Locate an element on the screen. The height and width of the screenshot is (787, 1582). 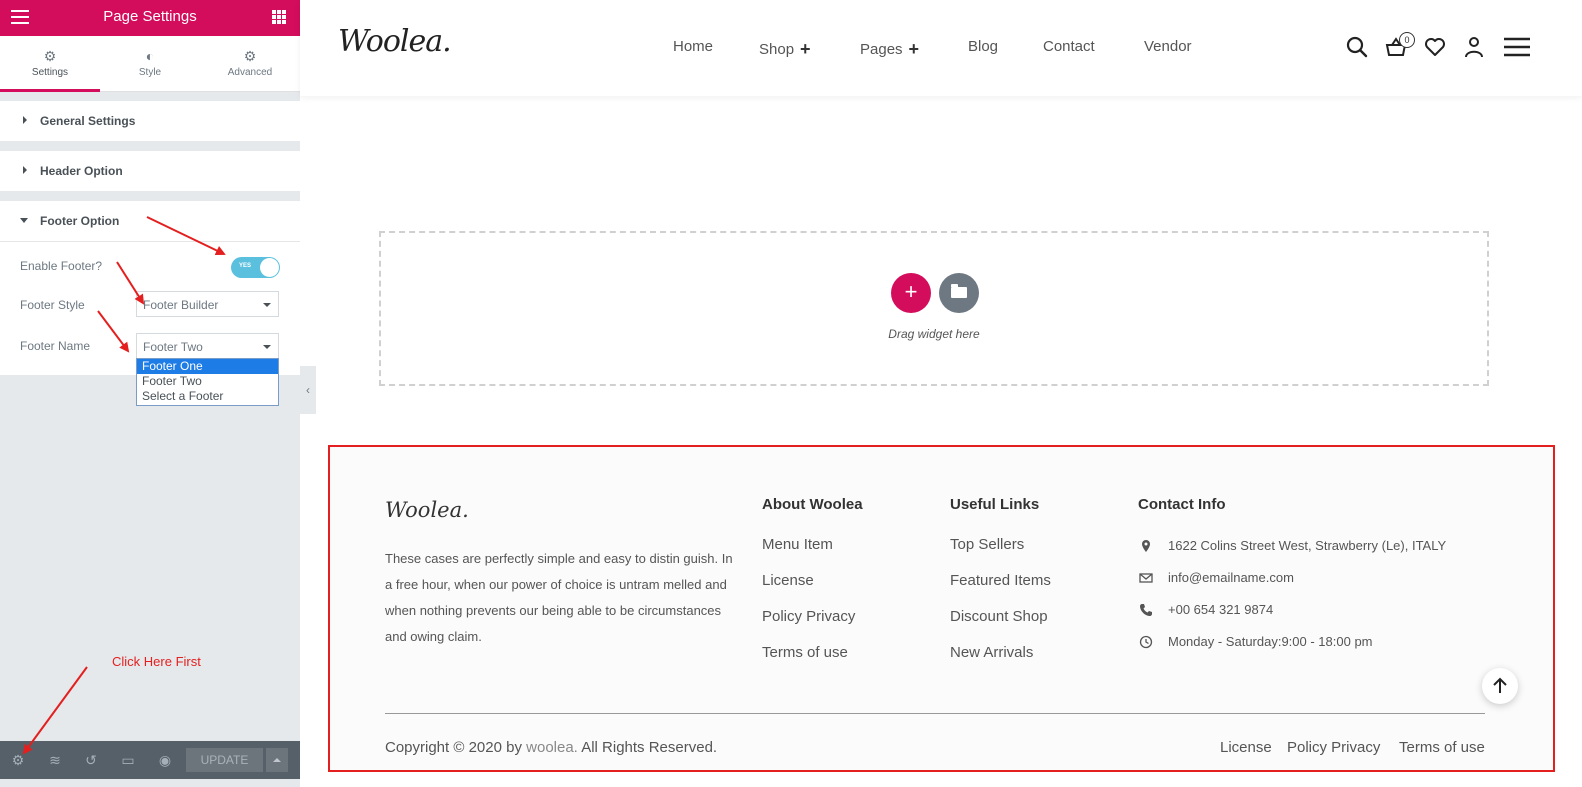
footer-link: Top Sellers is located at coordinates (987, 544).